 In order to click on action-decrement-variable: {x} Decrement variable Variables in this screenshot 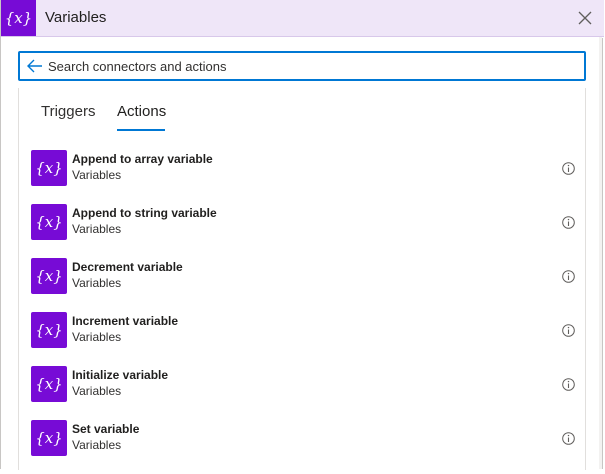, I will do `click(303, 285)`.